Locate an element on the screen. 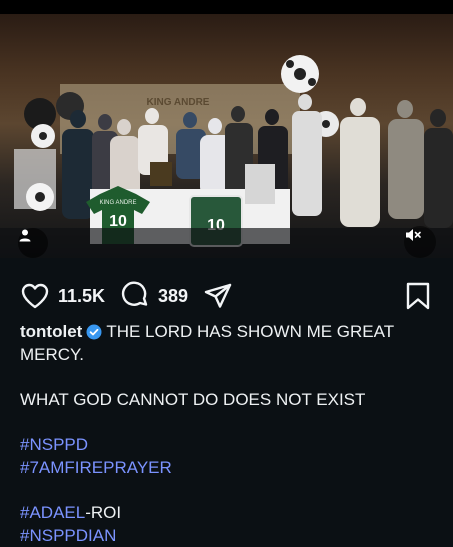 The width and height of the screenshot is (453, 547). like-count: 11.5K is located at coordinates (82, 295).